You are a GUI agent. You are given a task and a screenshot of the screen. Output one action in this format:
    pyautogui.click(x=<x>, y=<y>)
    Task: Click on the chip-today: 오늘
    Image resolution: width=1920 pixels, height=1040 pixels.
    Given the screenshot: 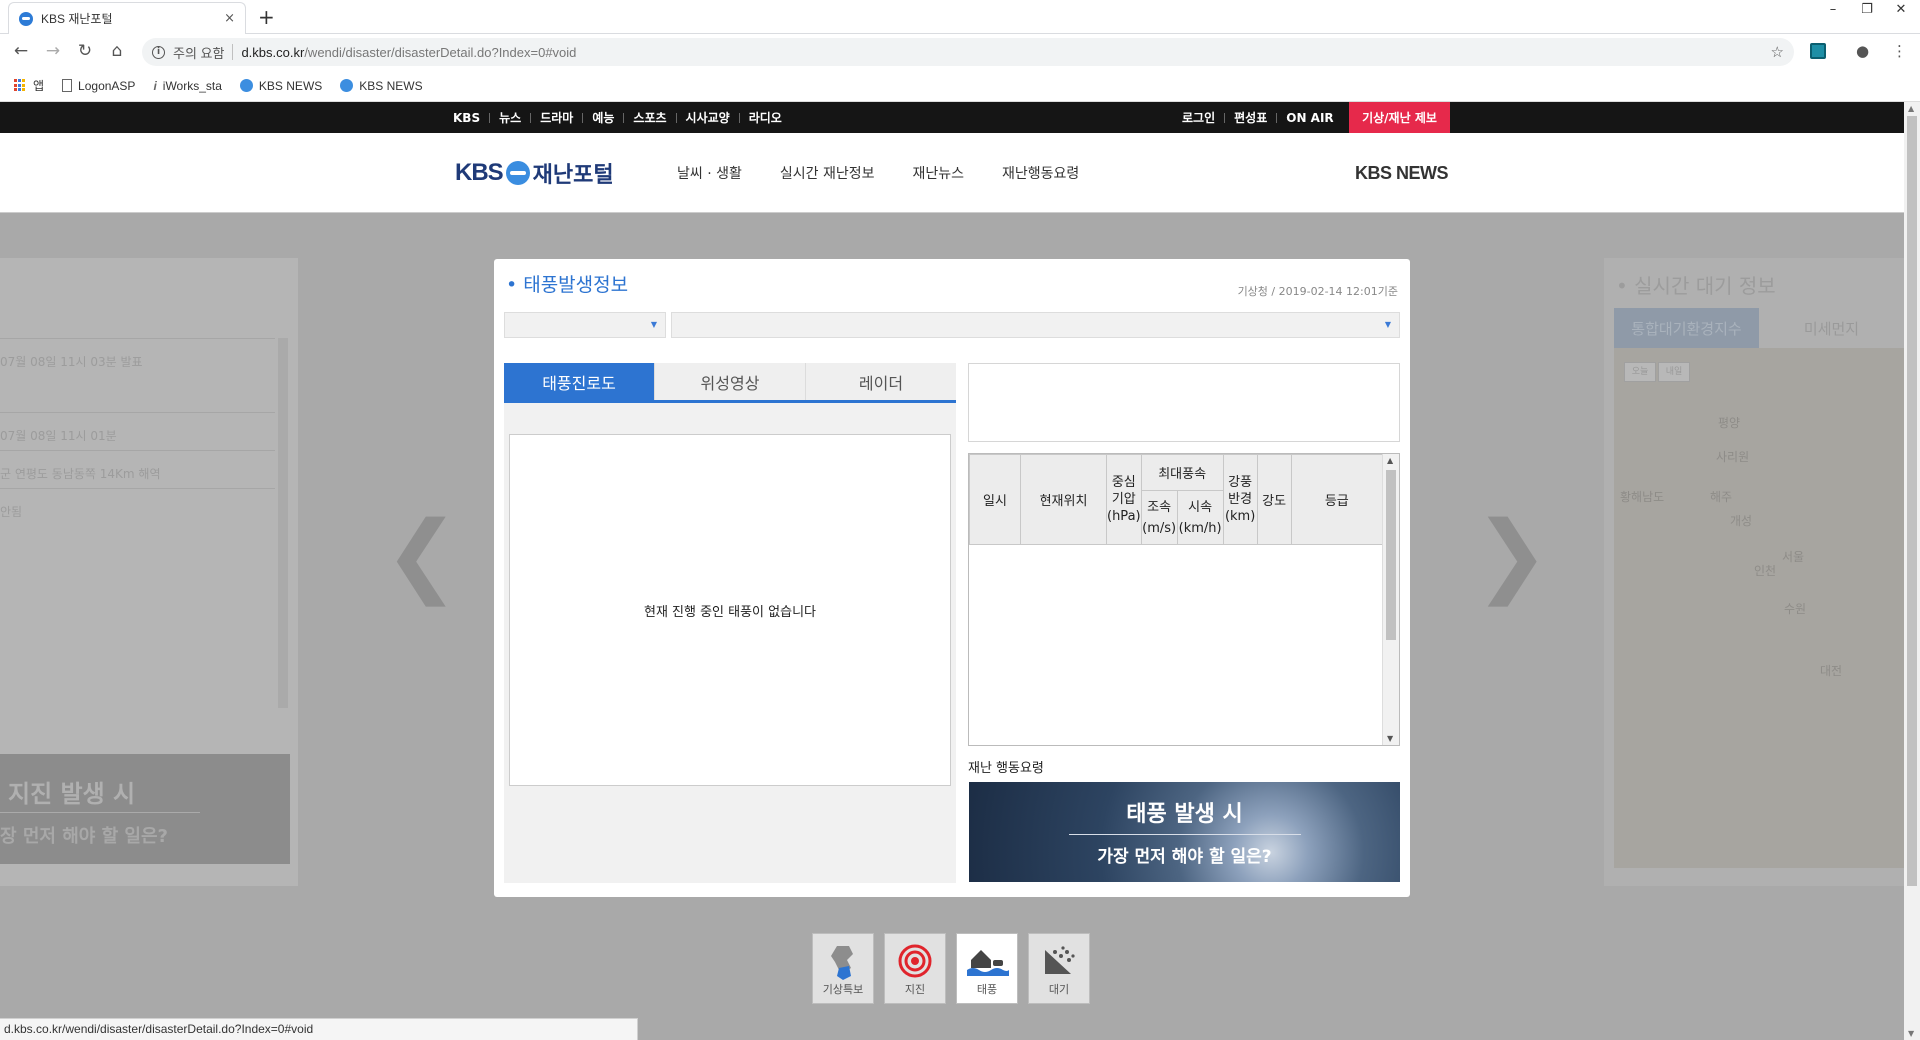 What is the action you would take?
    pyautogui.click(x=1640, y=372)
    